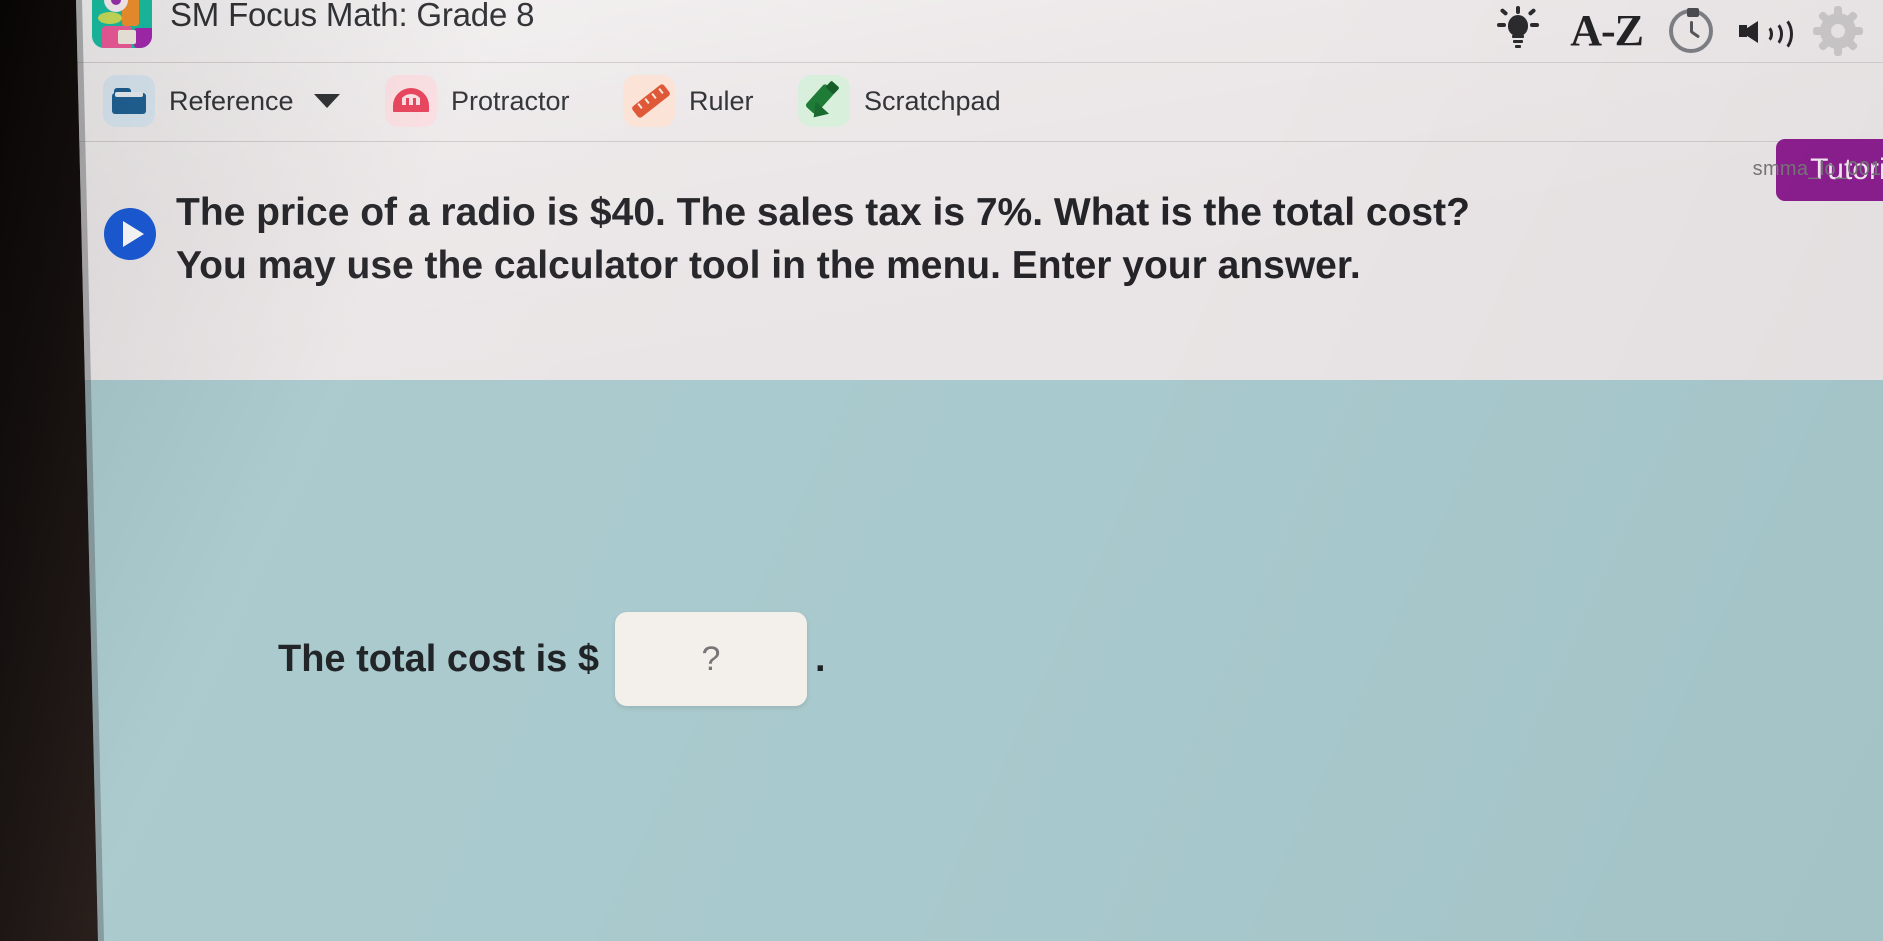 This screenshot has height=941, width=1883. I want to click on chevron-down-icon, so click(326, 101).